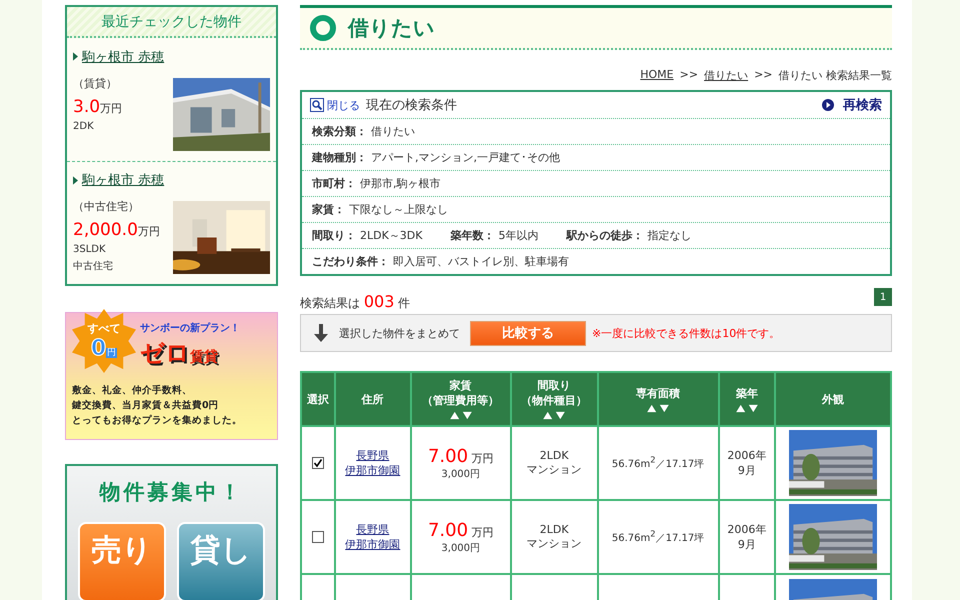  Describe the element at coordinates (554, 400) in the screenshot. I see `column-header: （物件種目）` at that location.